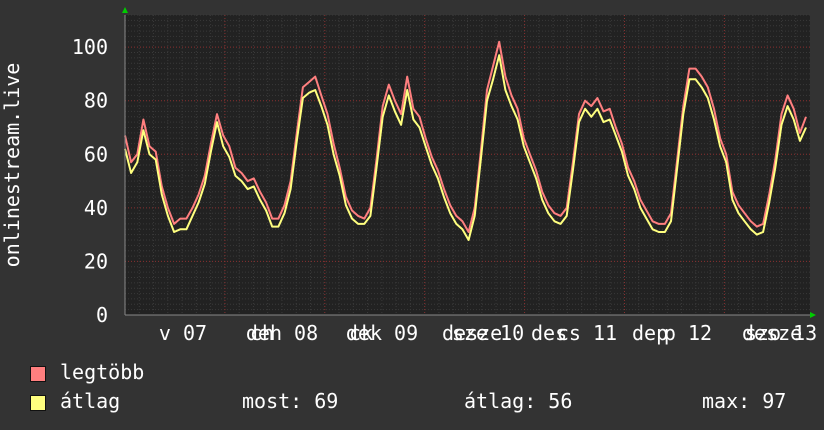  Describe the element at coordinates (102, 315) in the screenshot. I see `y-tick-label: 0` at that location.